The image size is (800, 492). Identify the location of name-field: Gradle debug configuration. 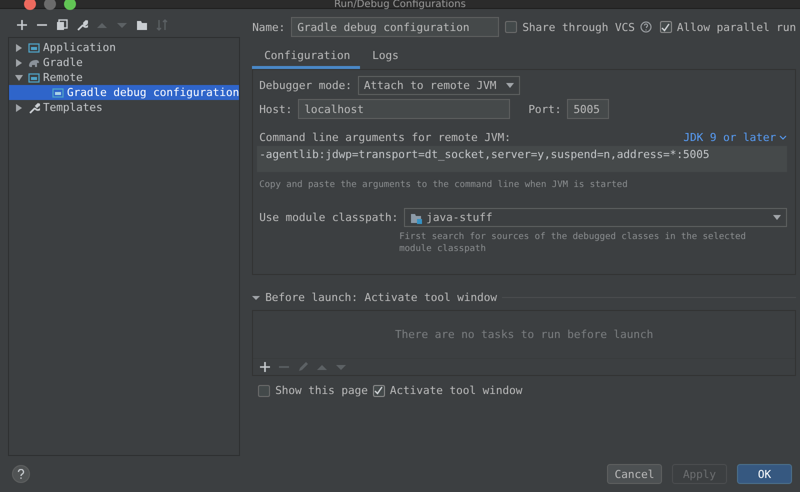
(395, 27).